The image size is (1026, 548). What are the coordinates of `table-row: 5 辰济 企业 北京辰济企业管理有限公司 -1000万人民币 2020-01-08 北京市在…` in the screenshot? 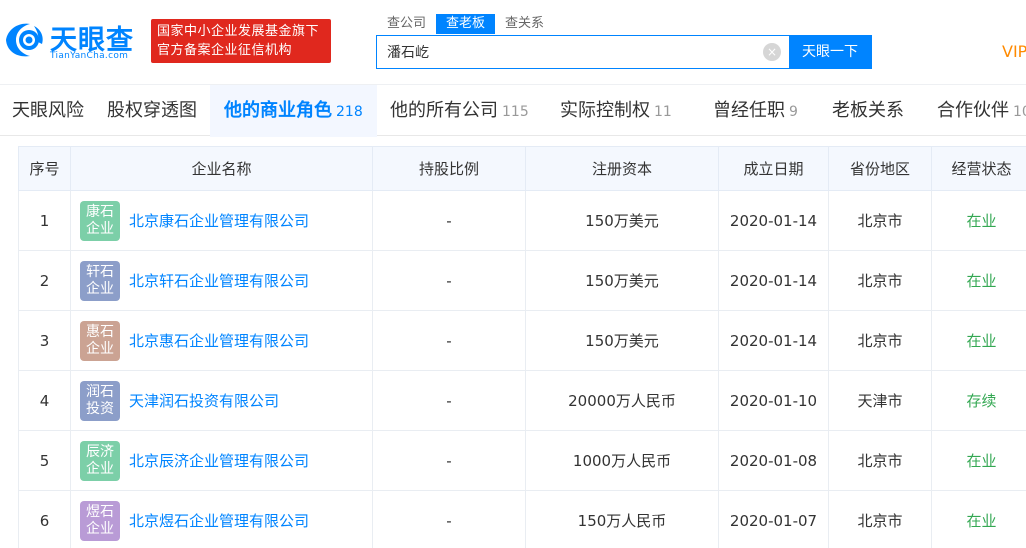 It's located at (522, 460).